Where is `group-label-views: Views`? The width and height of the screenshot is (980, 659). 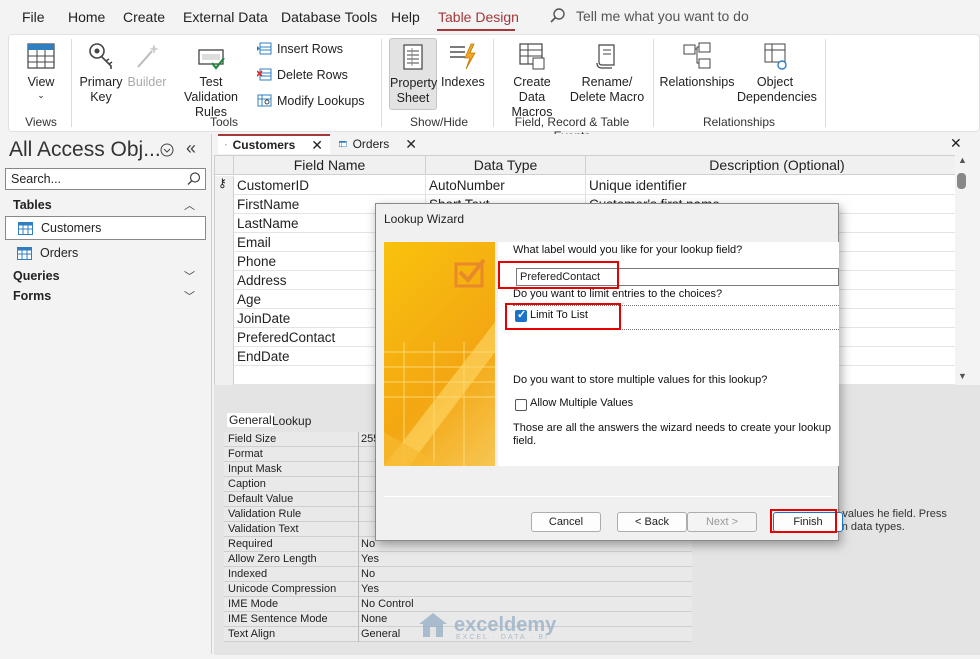 group-label-views: Views is located at coordinates (41, 122).